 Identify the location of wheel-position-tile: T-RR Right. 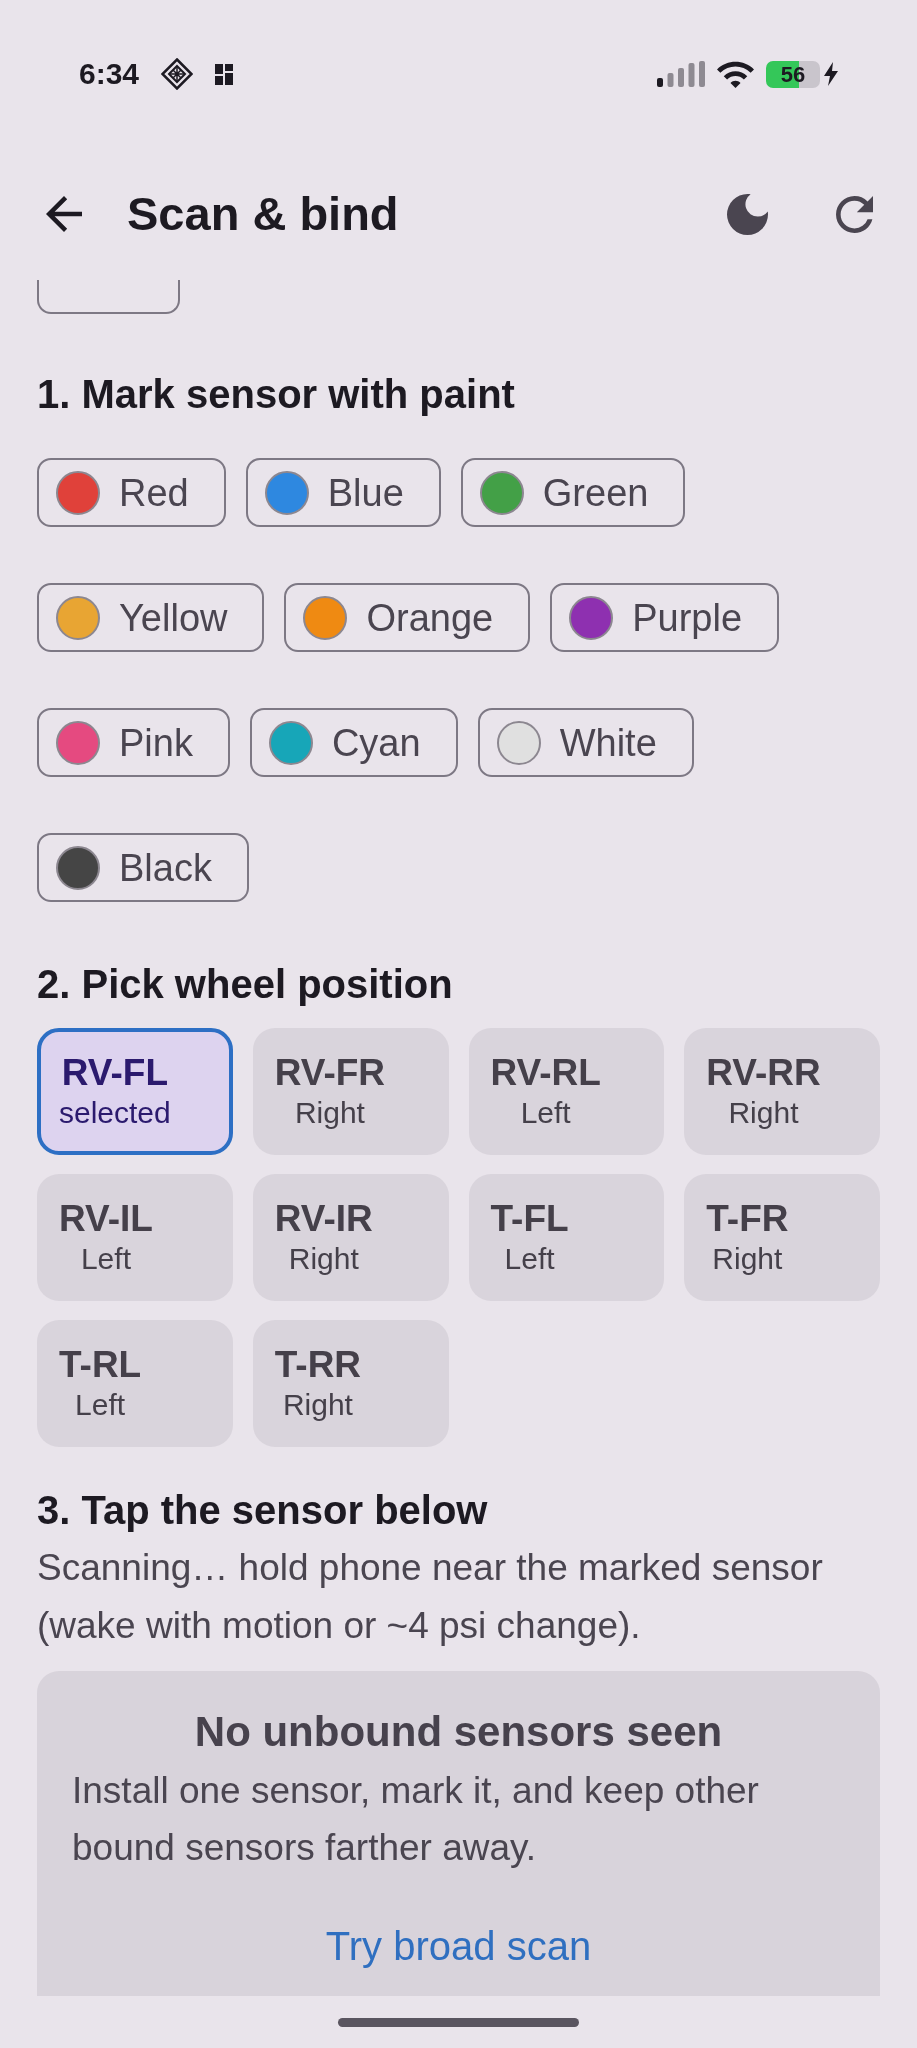
(350, 1383).